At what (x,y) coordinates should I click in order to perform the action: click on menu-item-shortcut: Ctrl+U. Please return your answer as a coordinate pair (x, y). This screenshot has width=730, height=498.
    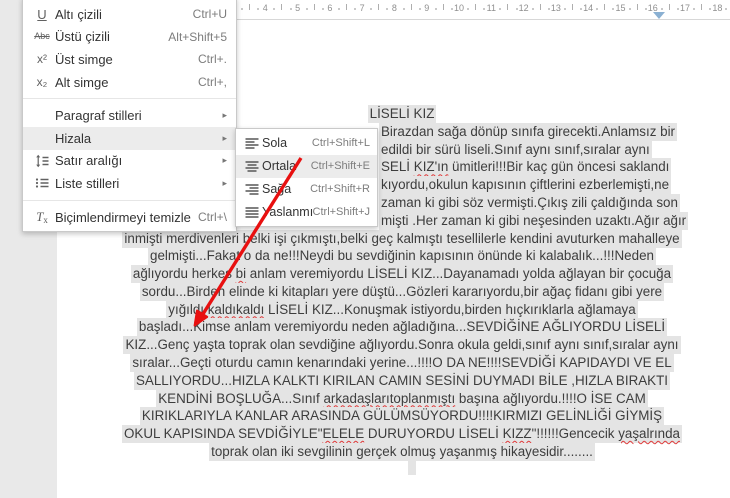
    Looking at the image, I should click on (209, 14).